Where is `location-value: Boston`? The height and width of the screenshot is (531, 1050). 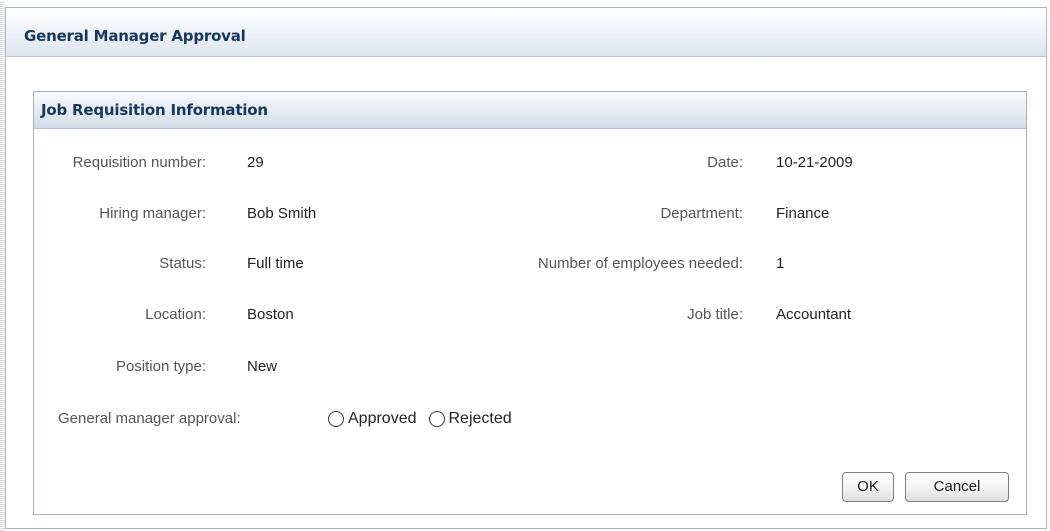
location-value: Boston is located at coordinates (270, 314).